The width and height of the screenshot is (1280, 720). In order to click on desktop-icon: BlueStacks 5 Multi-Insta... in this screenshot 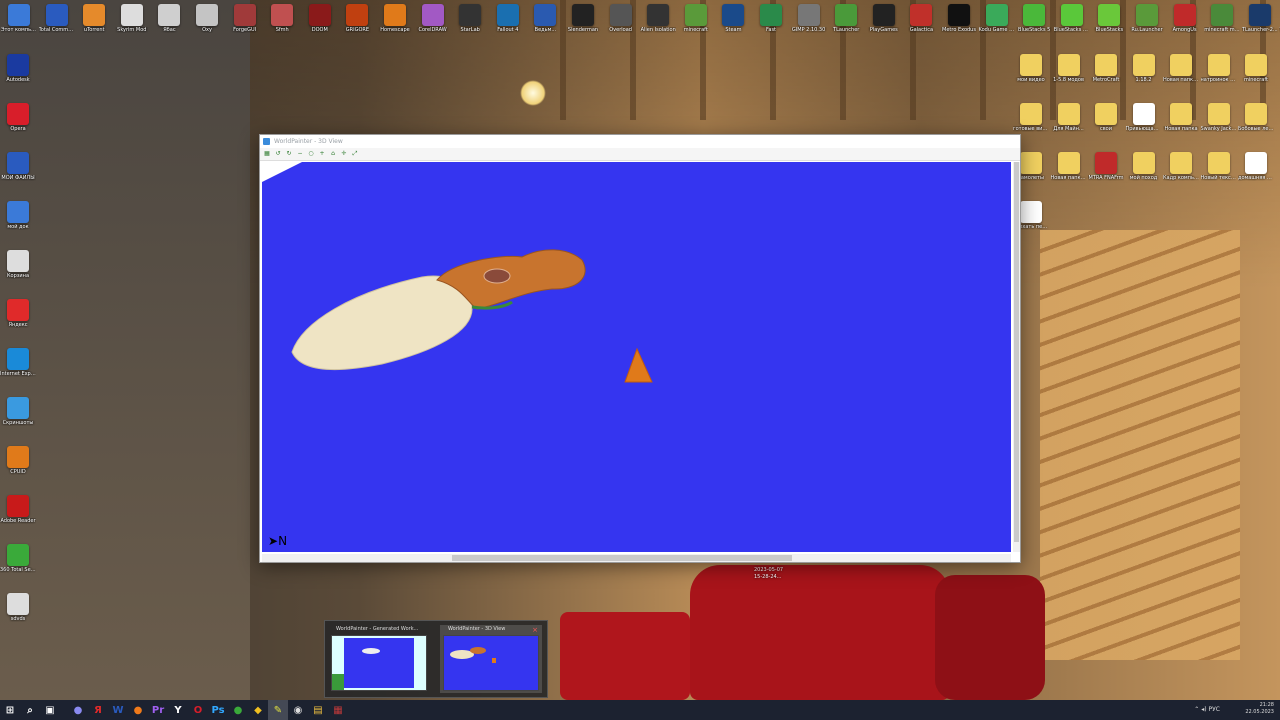, I will do `click(1072, 18)`.